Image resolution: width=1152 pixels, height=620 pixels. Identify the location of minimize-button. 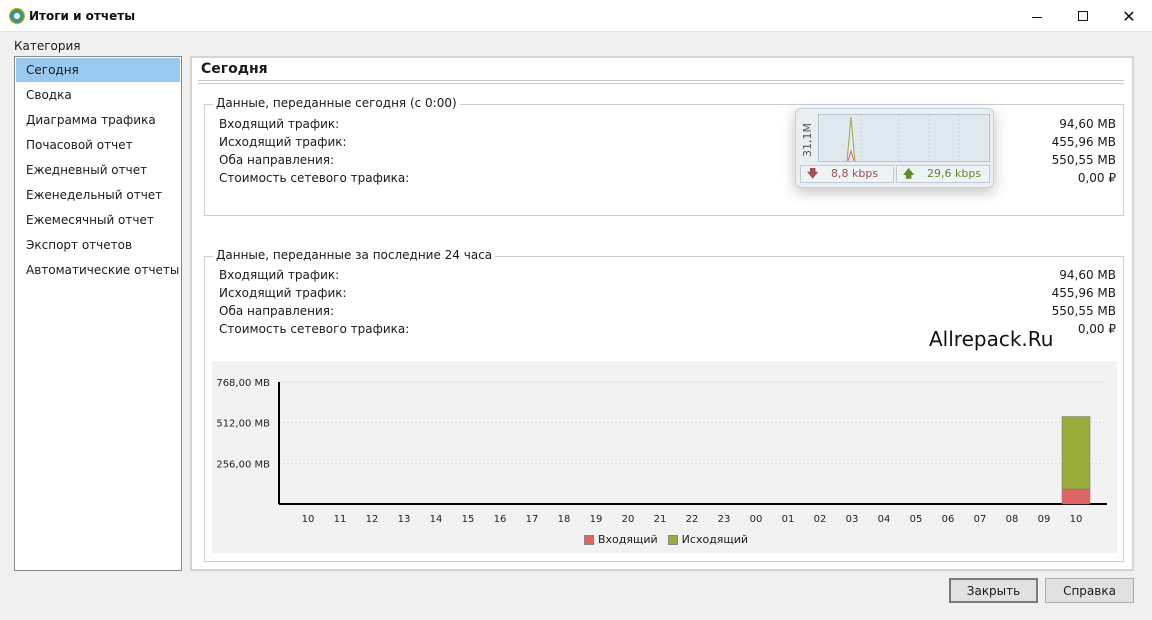
(1037, 16).